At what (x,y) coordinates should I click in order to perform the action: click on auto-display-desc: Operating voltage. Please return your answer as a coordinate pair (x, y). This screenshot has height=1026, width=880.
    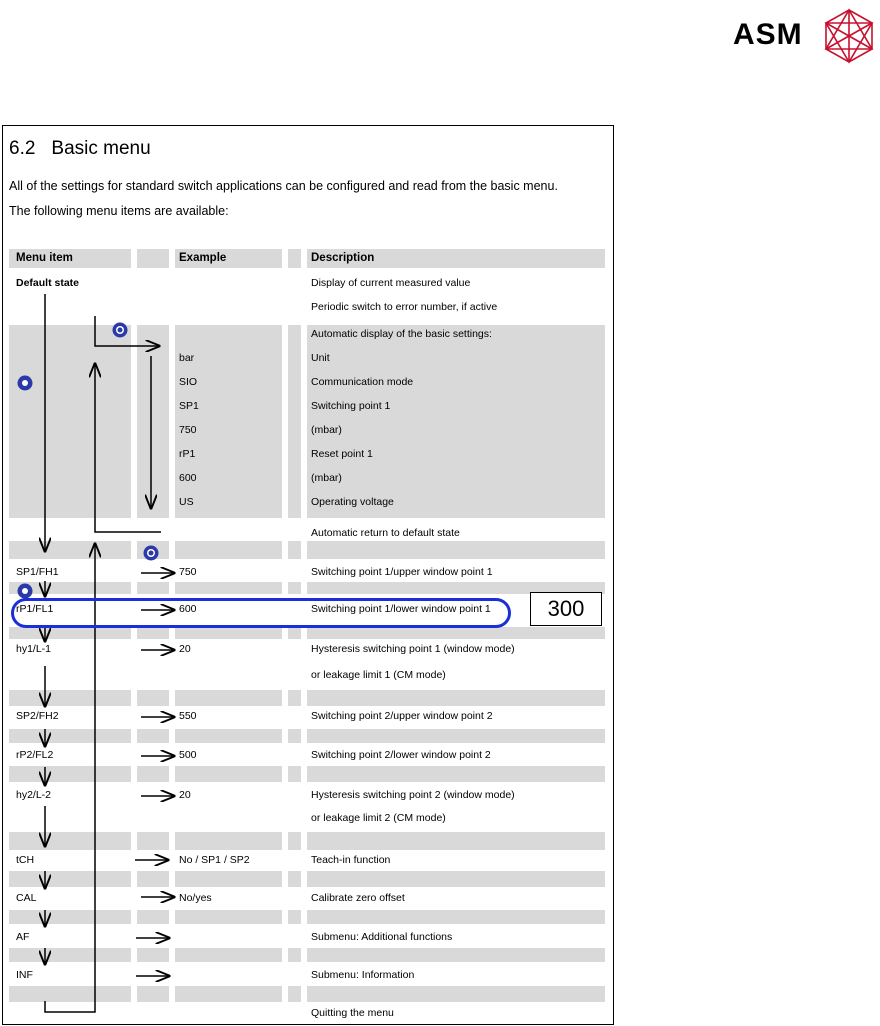
    Looking at the image, I should click on (352, 502).